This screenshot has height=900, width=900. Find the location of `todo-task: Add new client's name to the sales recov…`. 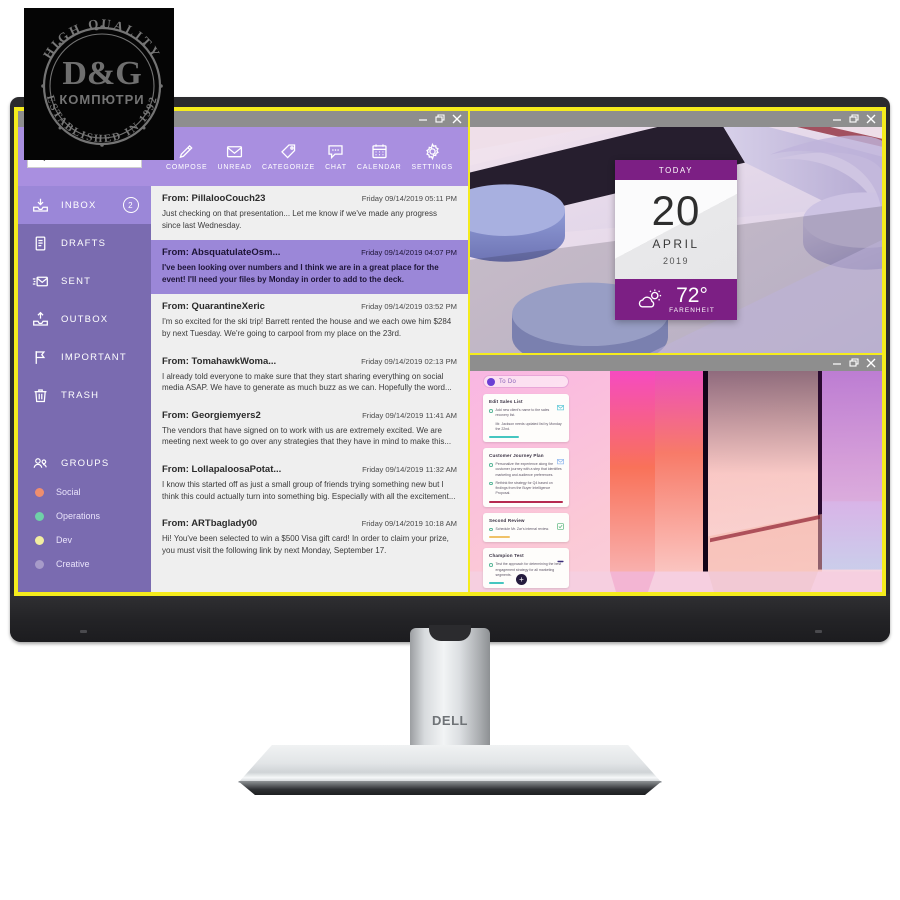

todo-task: Add new client's name to the sales recov… is located at coordinates (526, 413).